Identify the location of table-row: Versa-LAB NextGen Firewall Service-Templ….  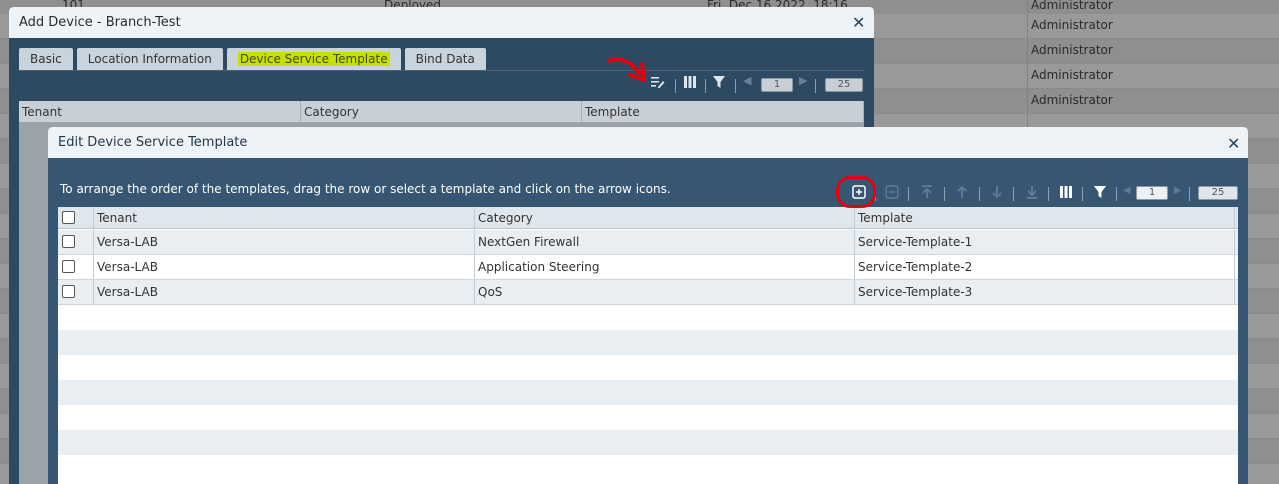
(648, 242).